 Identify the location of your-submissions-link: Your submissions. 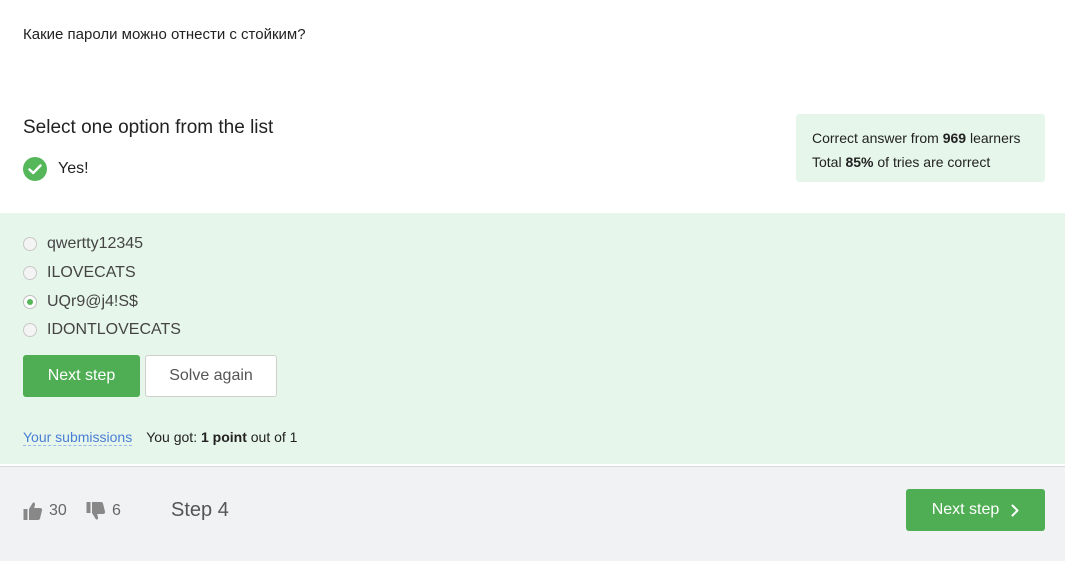
(78, 437).